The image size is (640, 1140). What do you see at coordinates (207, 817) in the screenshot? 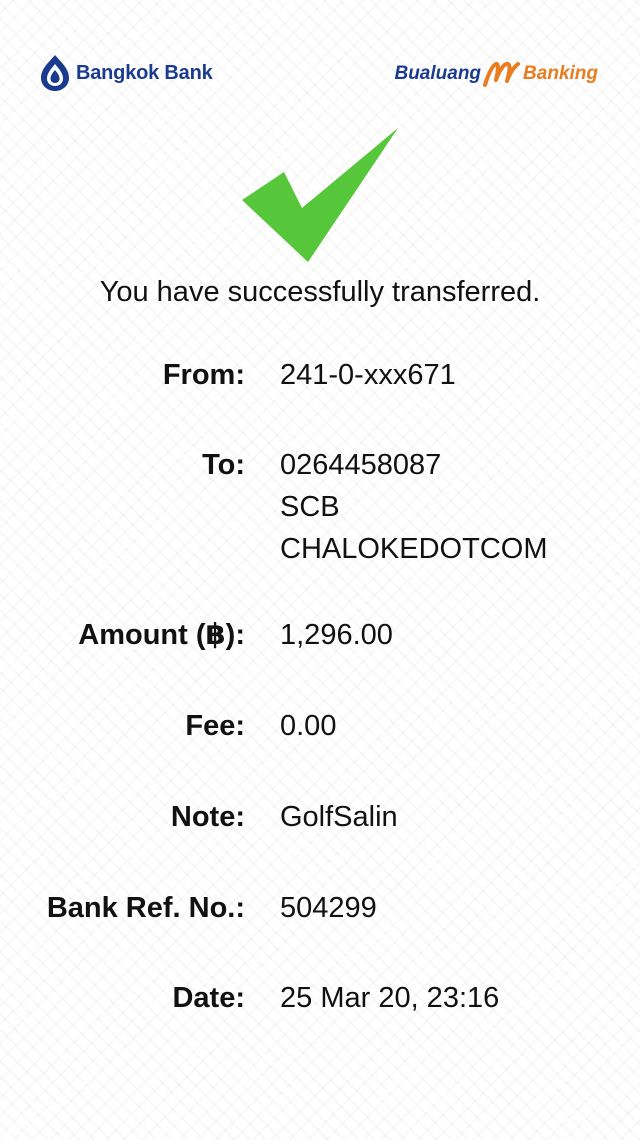
I see `note-label: Note:` at bounding box center [207, 817].